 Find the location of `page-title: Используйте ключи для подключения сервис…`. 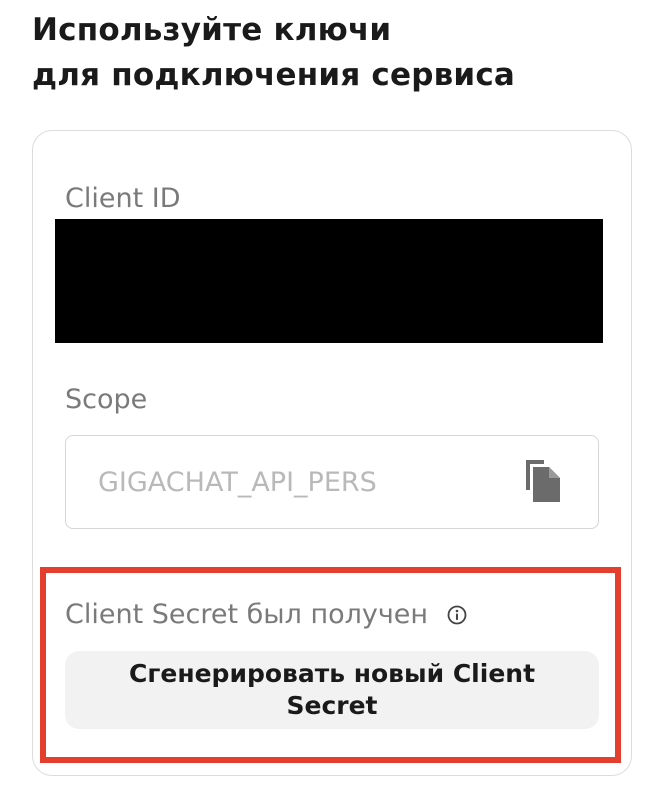

page-title: Используйте ключи для подключения сервис… is located at coordinates (332, 53).